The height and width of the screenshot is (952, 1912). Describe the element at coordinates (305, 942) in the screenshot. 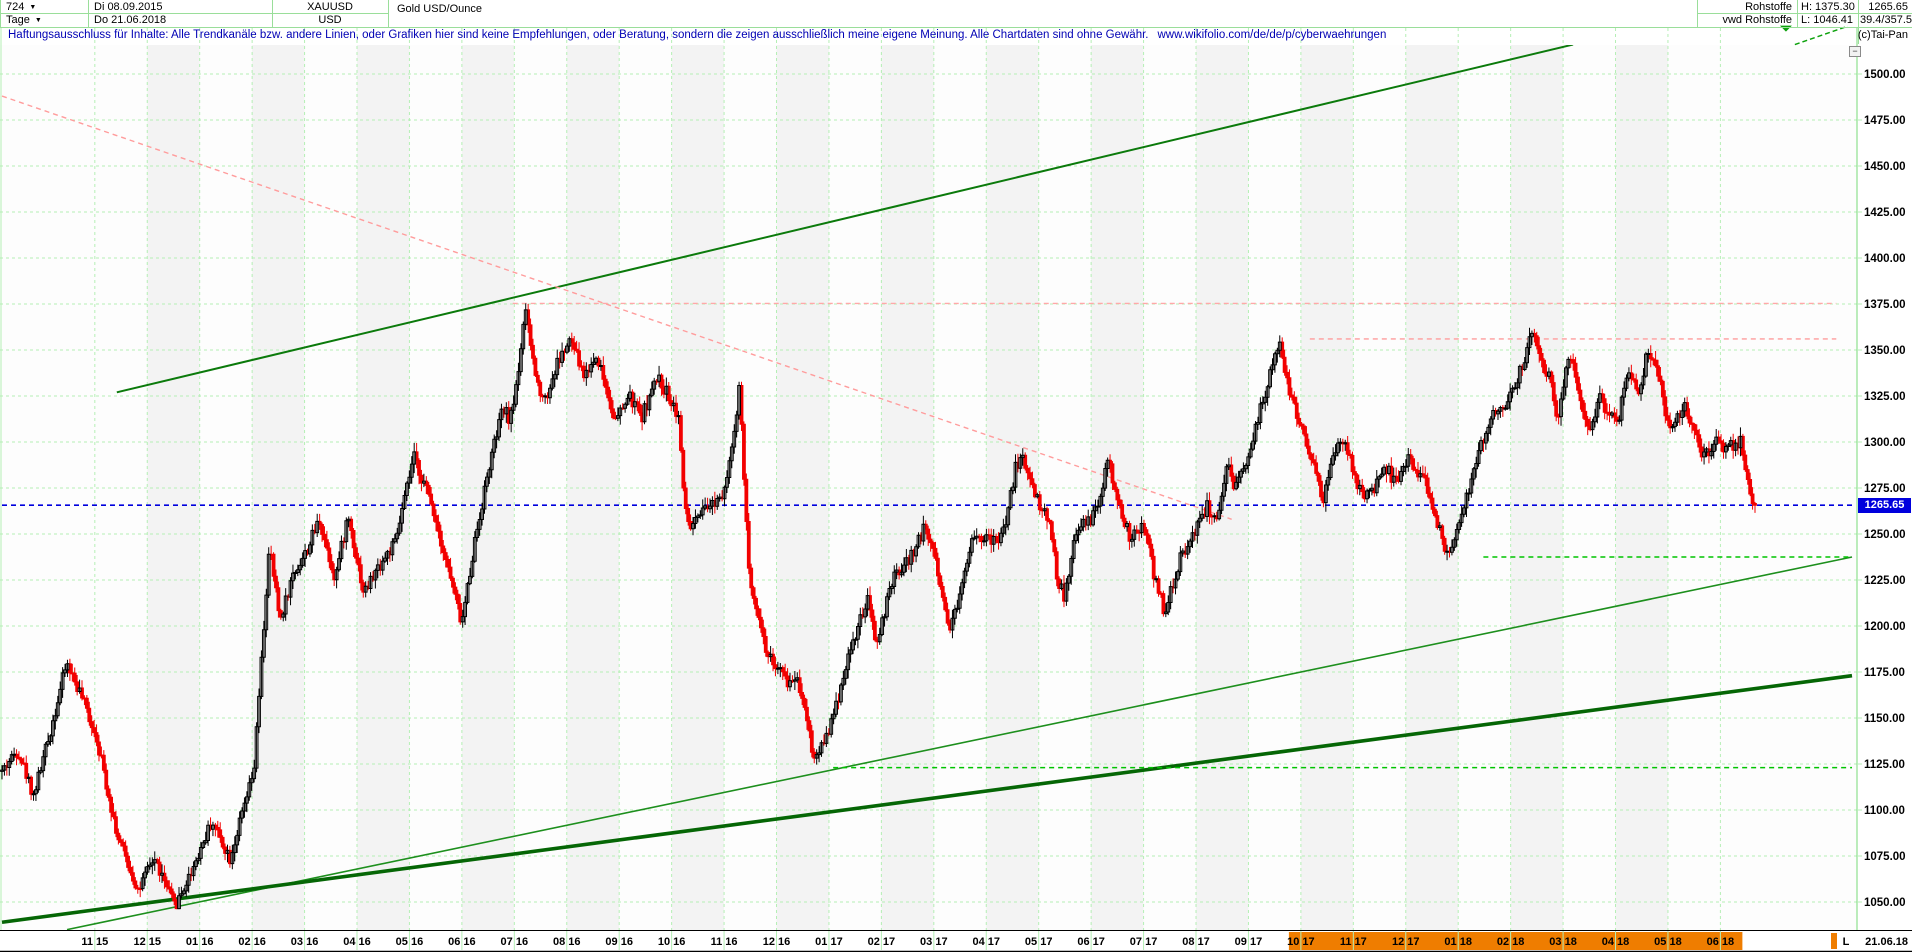

I see `x-axis-label: 03 16` at that location.